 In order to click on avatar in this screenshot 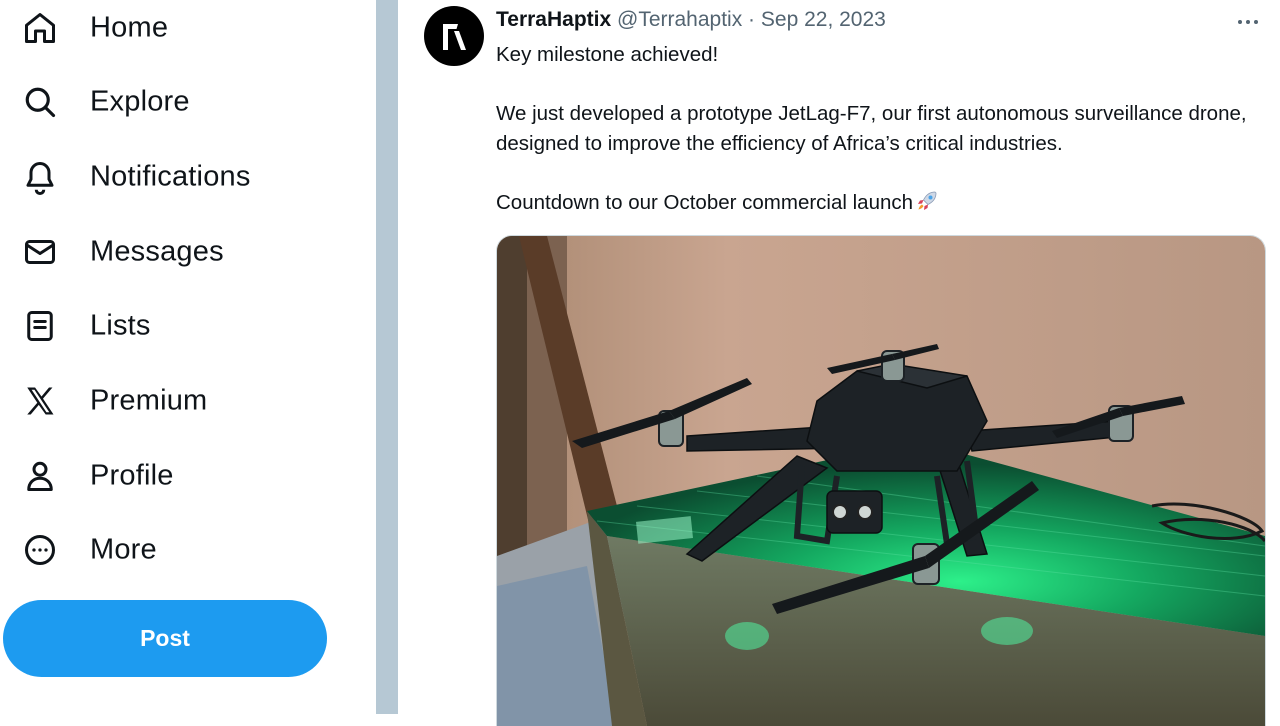, I will do `click(454, 36)`.